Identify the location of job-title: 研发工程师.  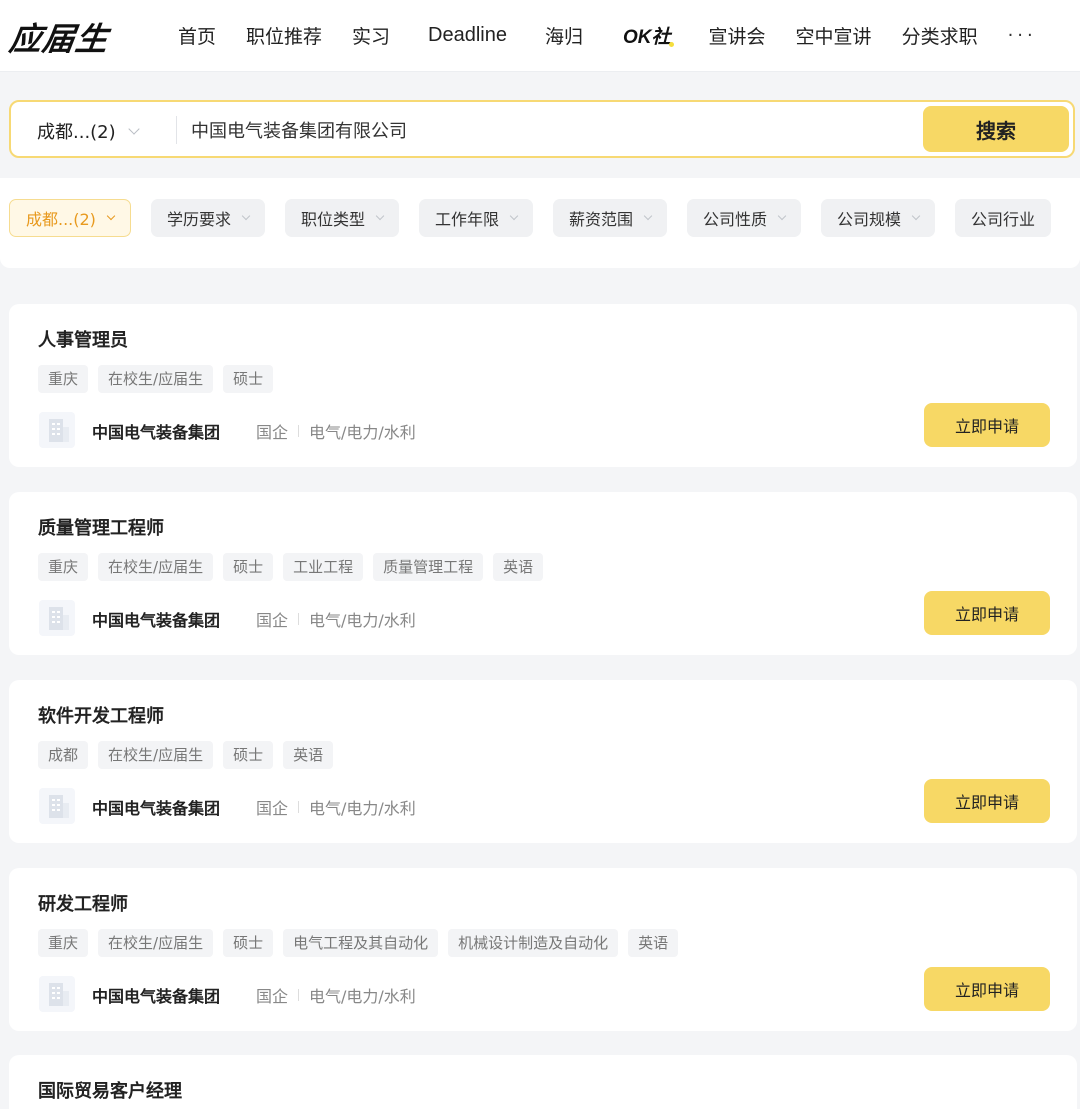
(83, 903).